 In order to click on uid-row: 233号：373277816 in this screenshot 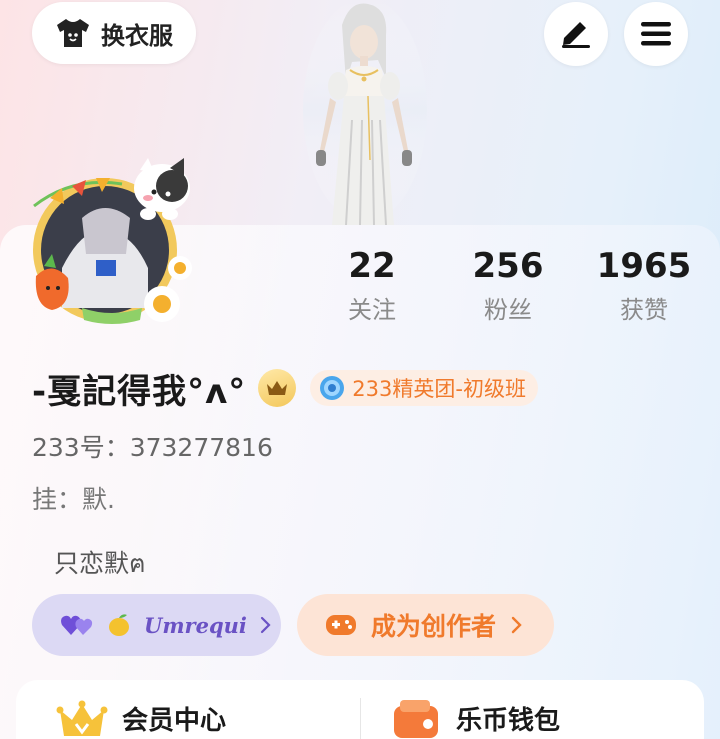, I will do `click(152, 446)`.